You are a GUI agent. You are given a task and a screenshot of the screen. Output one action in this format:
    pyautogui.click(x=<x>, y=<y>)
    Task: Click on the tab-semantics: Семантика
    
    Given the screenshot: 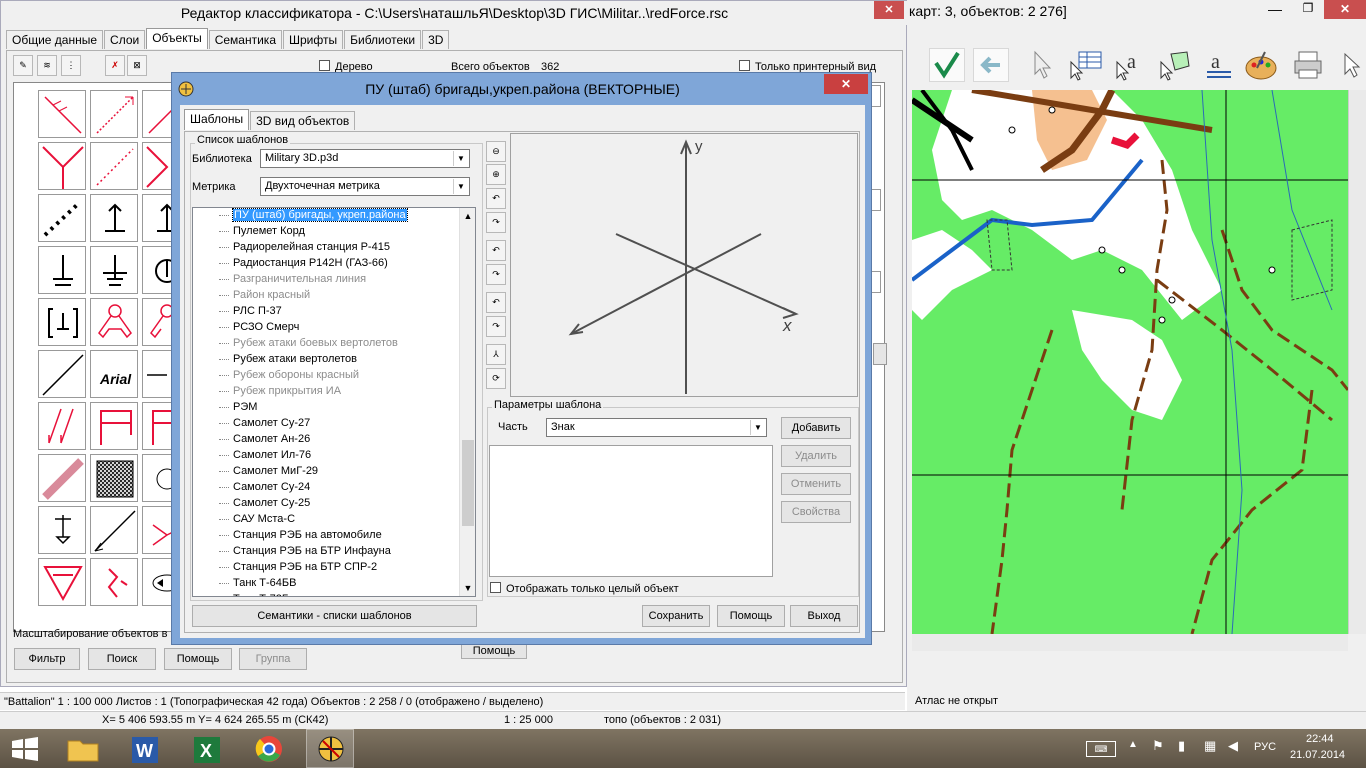 What is the action you would take?
    pyautogui.click(x=245, y=39)
    